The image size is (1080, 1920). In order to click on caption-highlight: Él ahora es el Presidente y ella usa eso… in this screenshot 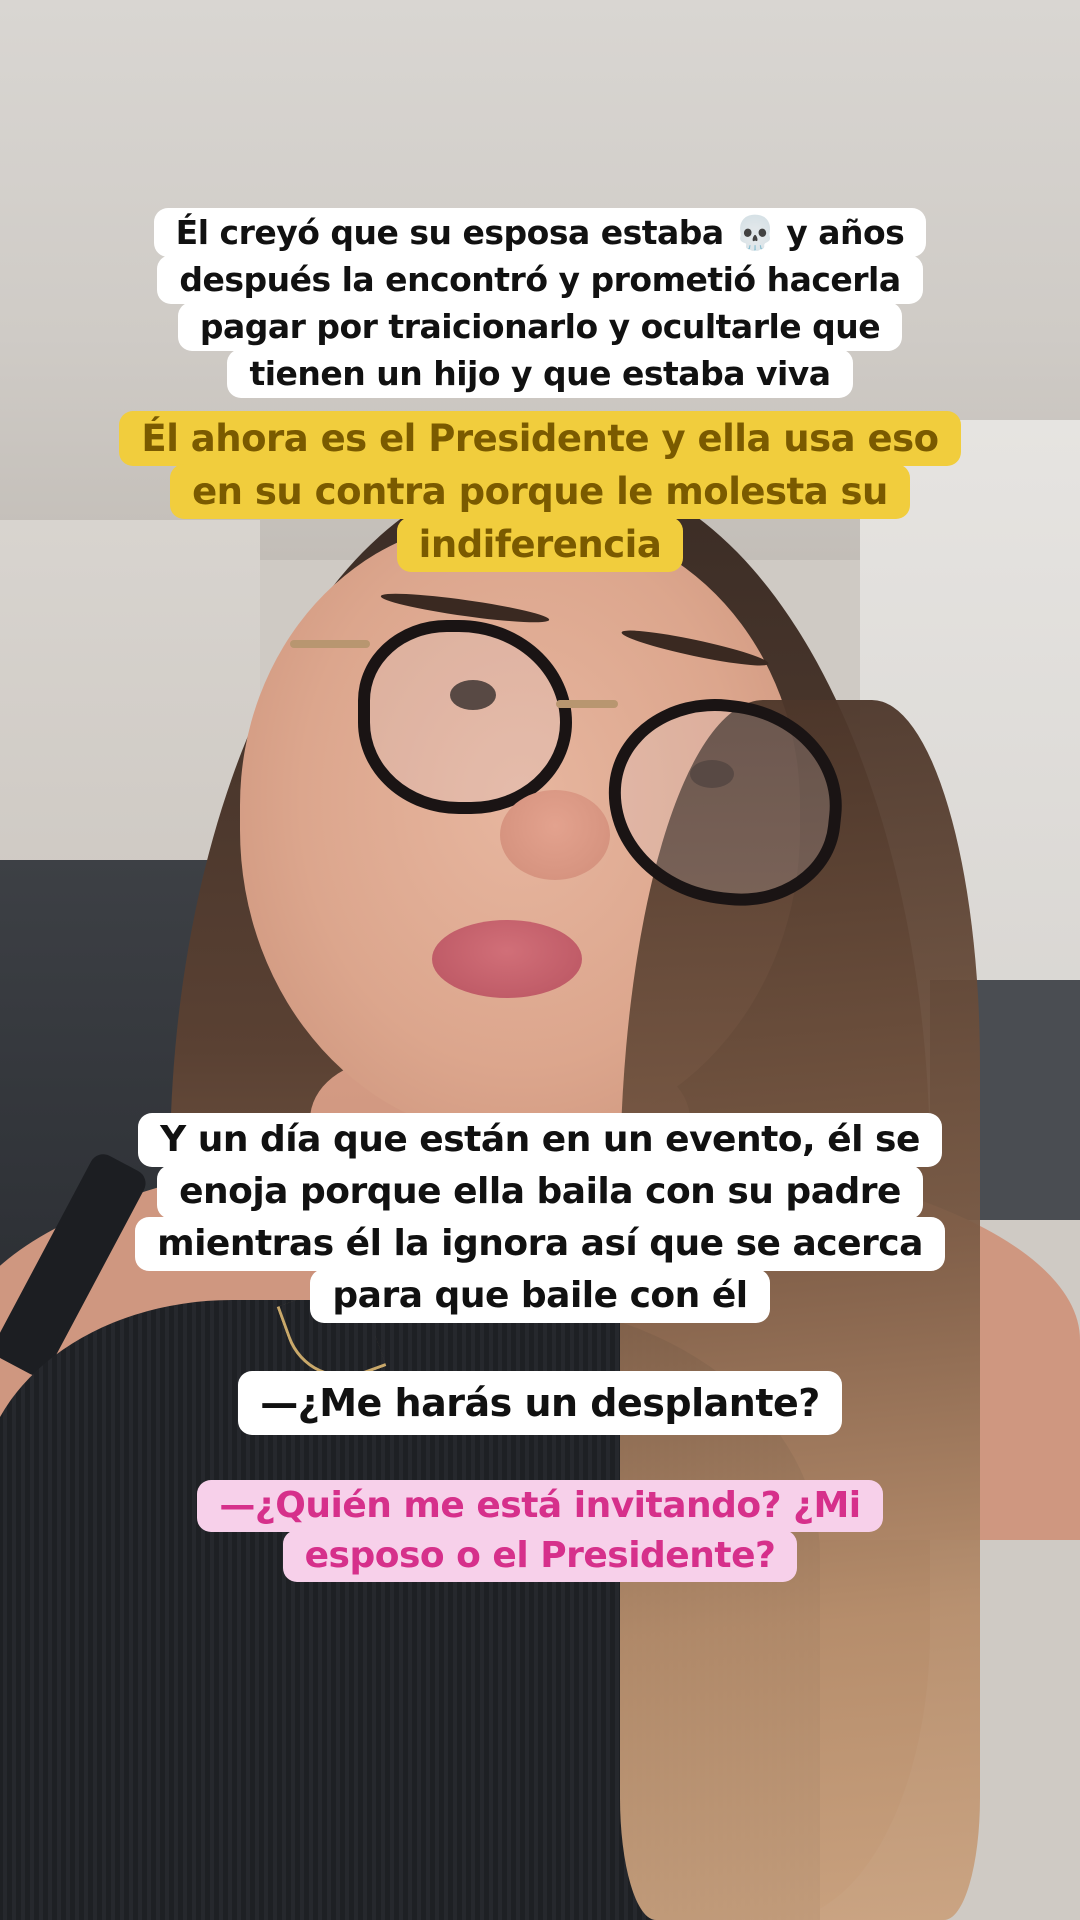, I will do `click(540, 491)`.